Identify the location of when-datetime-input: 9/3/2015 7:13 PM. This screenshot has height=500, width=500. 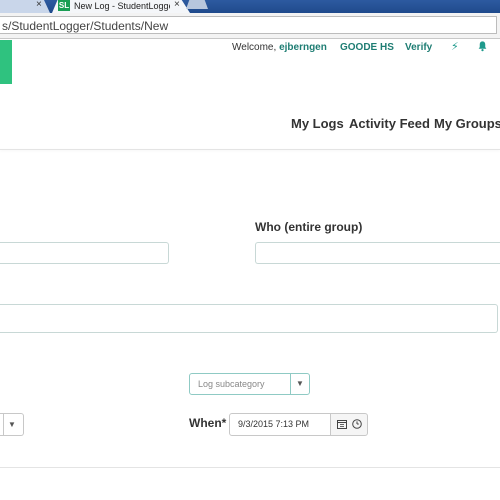
(280, 424).